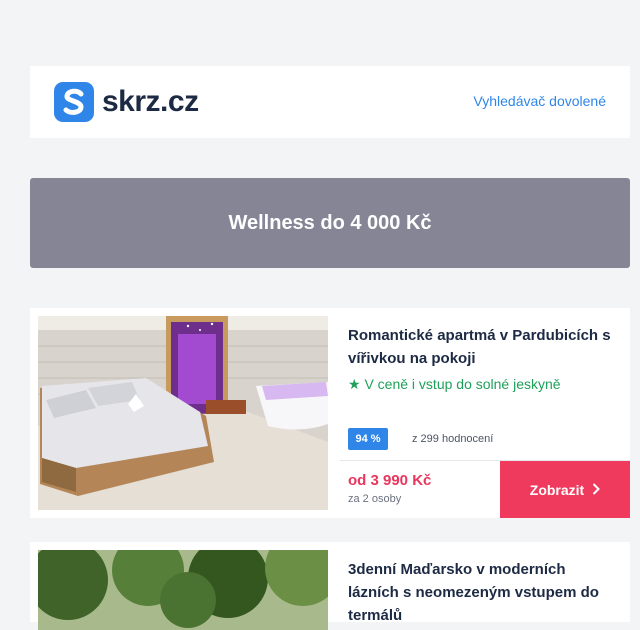 The height and width of the screenshot is (630, 640). What do you see at coordinates (462, 384) in the screenshot?
I see `offer-perk-text: V ceně i vstup do solné jeskyně` at bounding box center [462, 384].